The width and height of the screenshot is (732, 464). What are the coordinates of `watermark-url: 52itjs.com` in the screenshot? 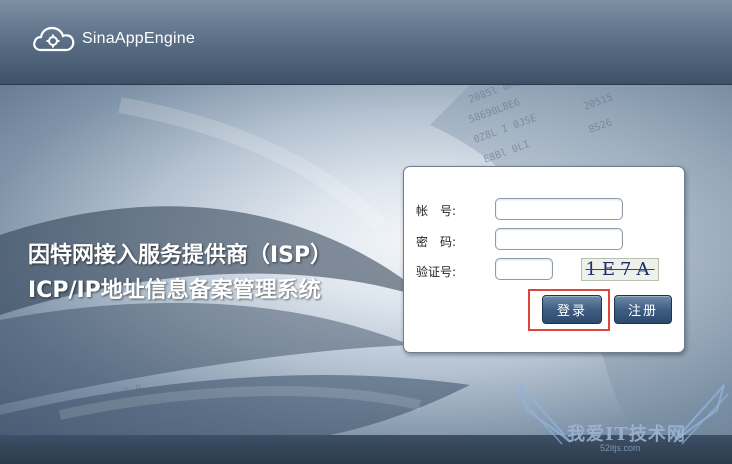 It's located at (620, 448).